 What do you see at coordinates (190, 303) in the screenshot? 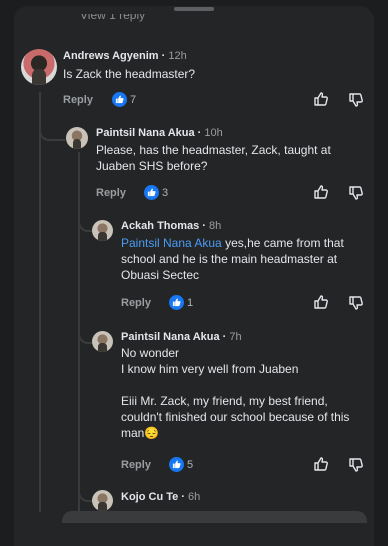
I see `like-count: 1` at bounding box center [190, 303].